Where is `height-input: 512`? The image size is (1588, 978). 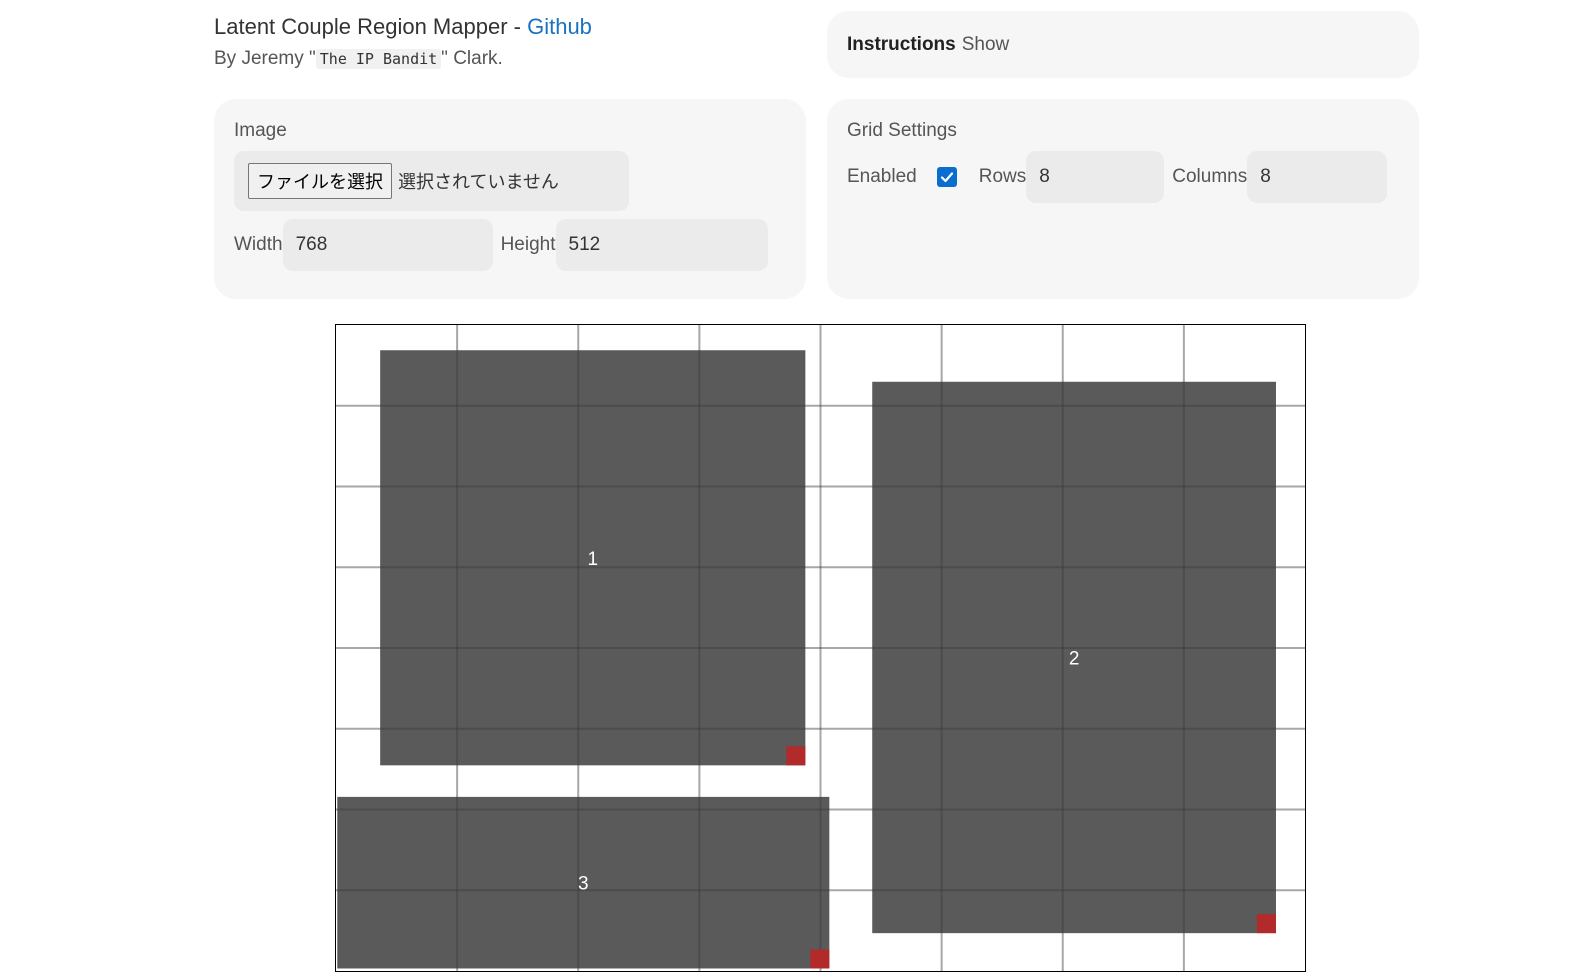 height-input: 512 is located at coordinates (661, 245).